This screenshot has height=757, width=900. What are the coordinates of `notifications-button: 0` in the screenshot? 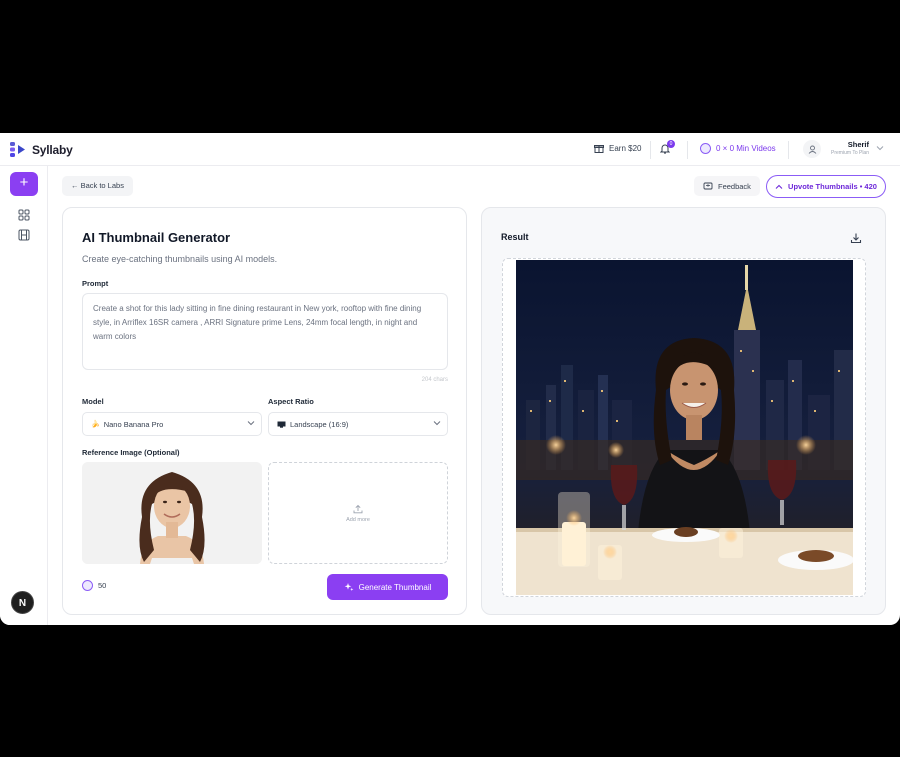 It's located at (667, 147).